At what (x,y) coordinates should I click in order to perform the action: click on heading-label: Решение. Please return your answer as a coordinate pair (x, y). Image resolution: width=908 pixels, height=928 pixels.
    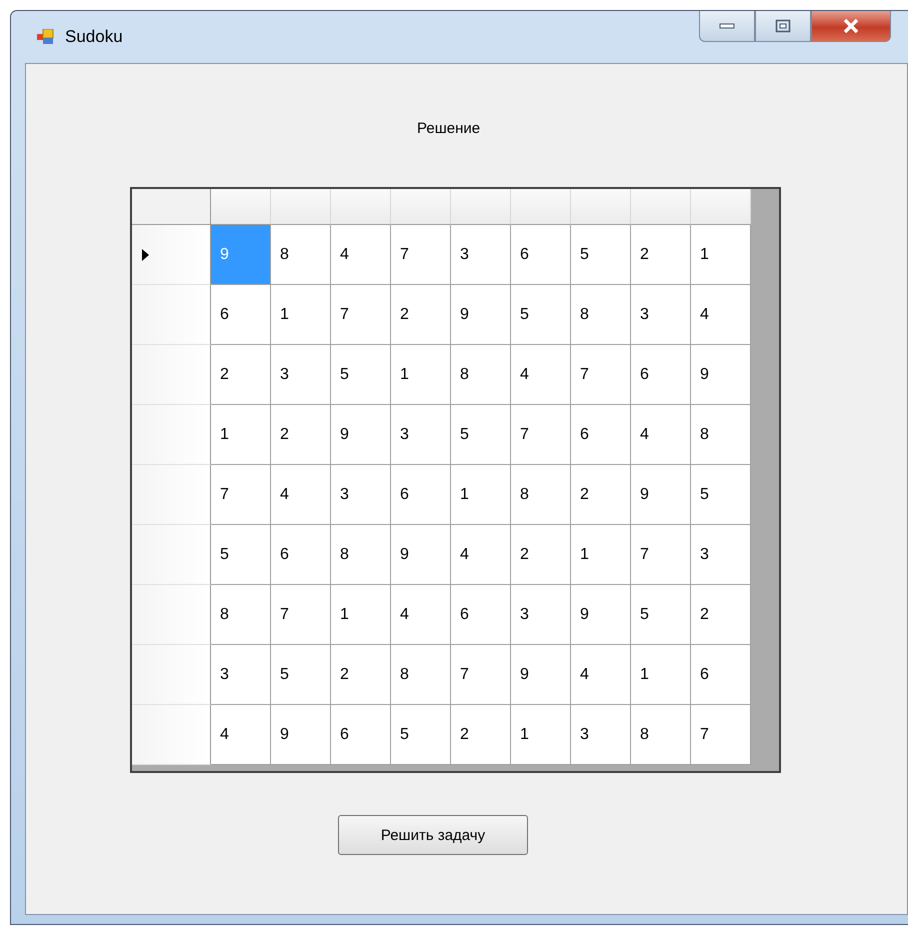
    Looking at the image, I should click on (449, 129).